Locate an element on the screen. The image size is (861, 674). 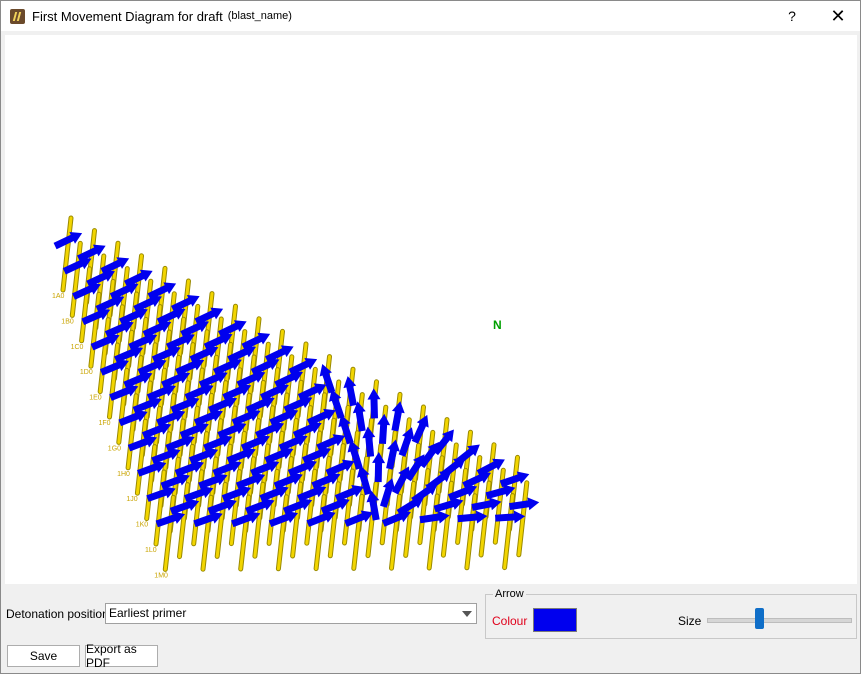
export-pdf-button: Export as PDF is located at coordinates (121, 656).